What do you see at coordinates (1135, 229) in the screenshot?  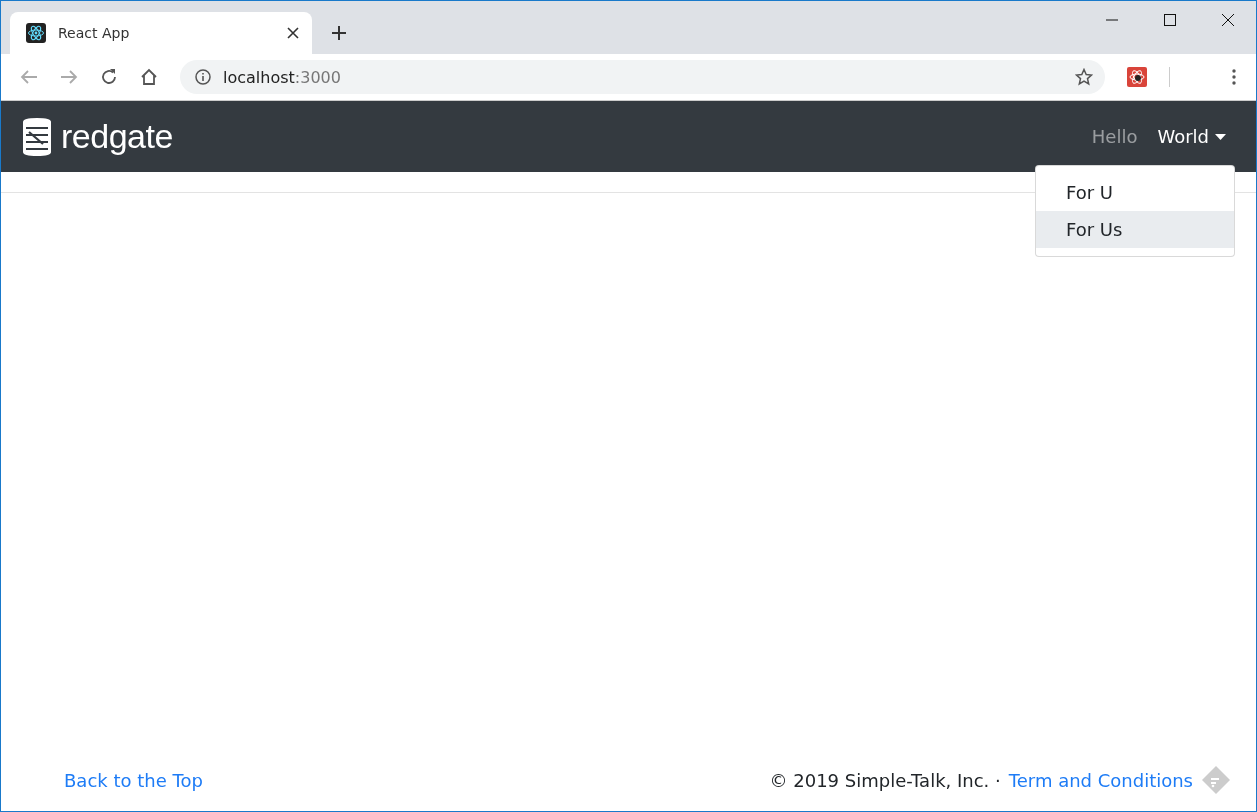 I see `dropdown-item: For Us` at bounding box center [1135, 229].